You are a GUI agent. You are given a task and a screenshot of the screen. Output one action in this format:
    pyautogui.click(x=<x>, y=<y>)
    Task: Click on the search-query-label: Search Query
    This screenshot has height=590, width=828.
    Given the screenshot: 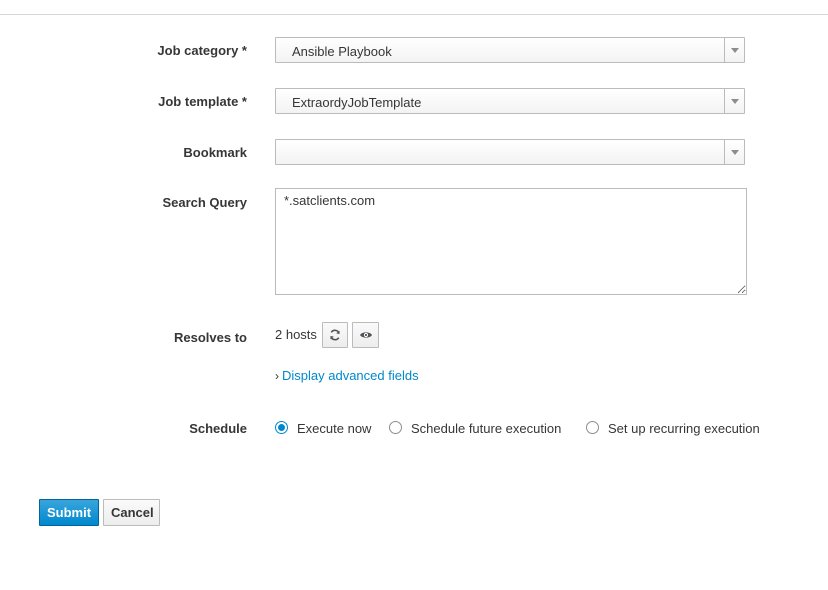 What is the action you would take?
    pyautogui.click(x=204, y=202)
    